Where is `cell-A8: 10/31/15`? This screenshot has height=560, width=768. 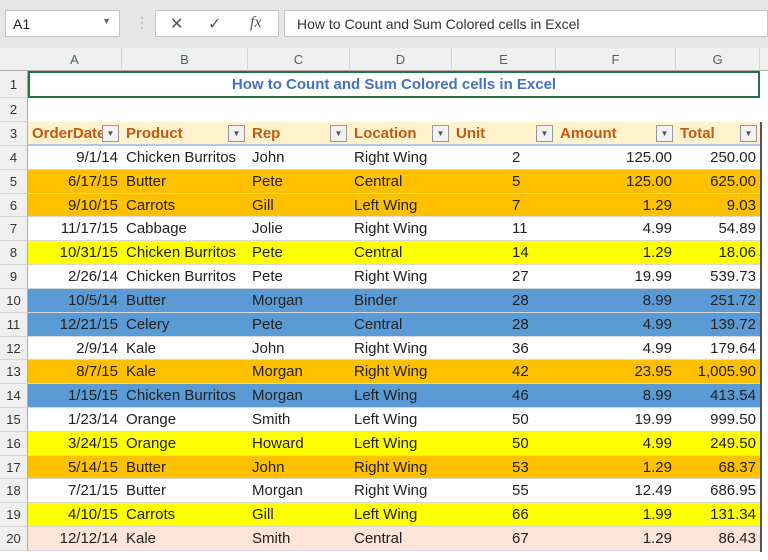 cell-A8: 10/31/15 is located at coordinates (75, 253).